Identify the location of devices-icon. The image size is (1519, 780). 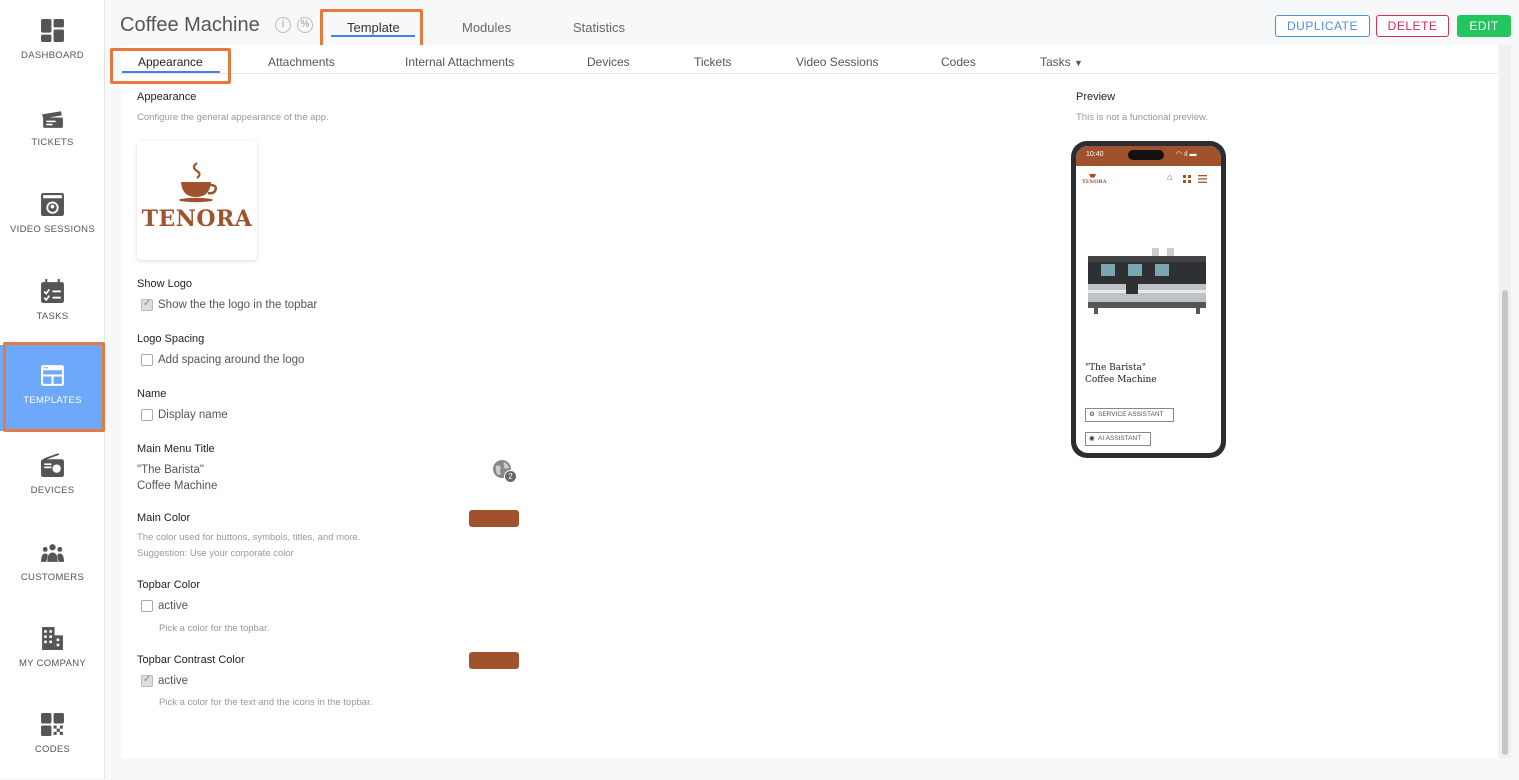
(52, 465).